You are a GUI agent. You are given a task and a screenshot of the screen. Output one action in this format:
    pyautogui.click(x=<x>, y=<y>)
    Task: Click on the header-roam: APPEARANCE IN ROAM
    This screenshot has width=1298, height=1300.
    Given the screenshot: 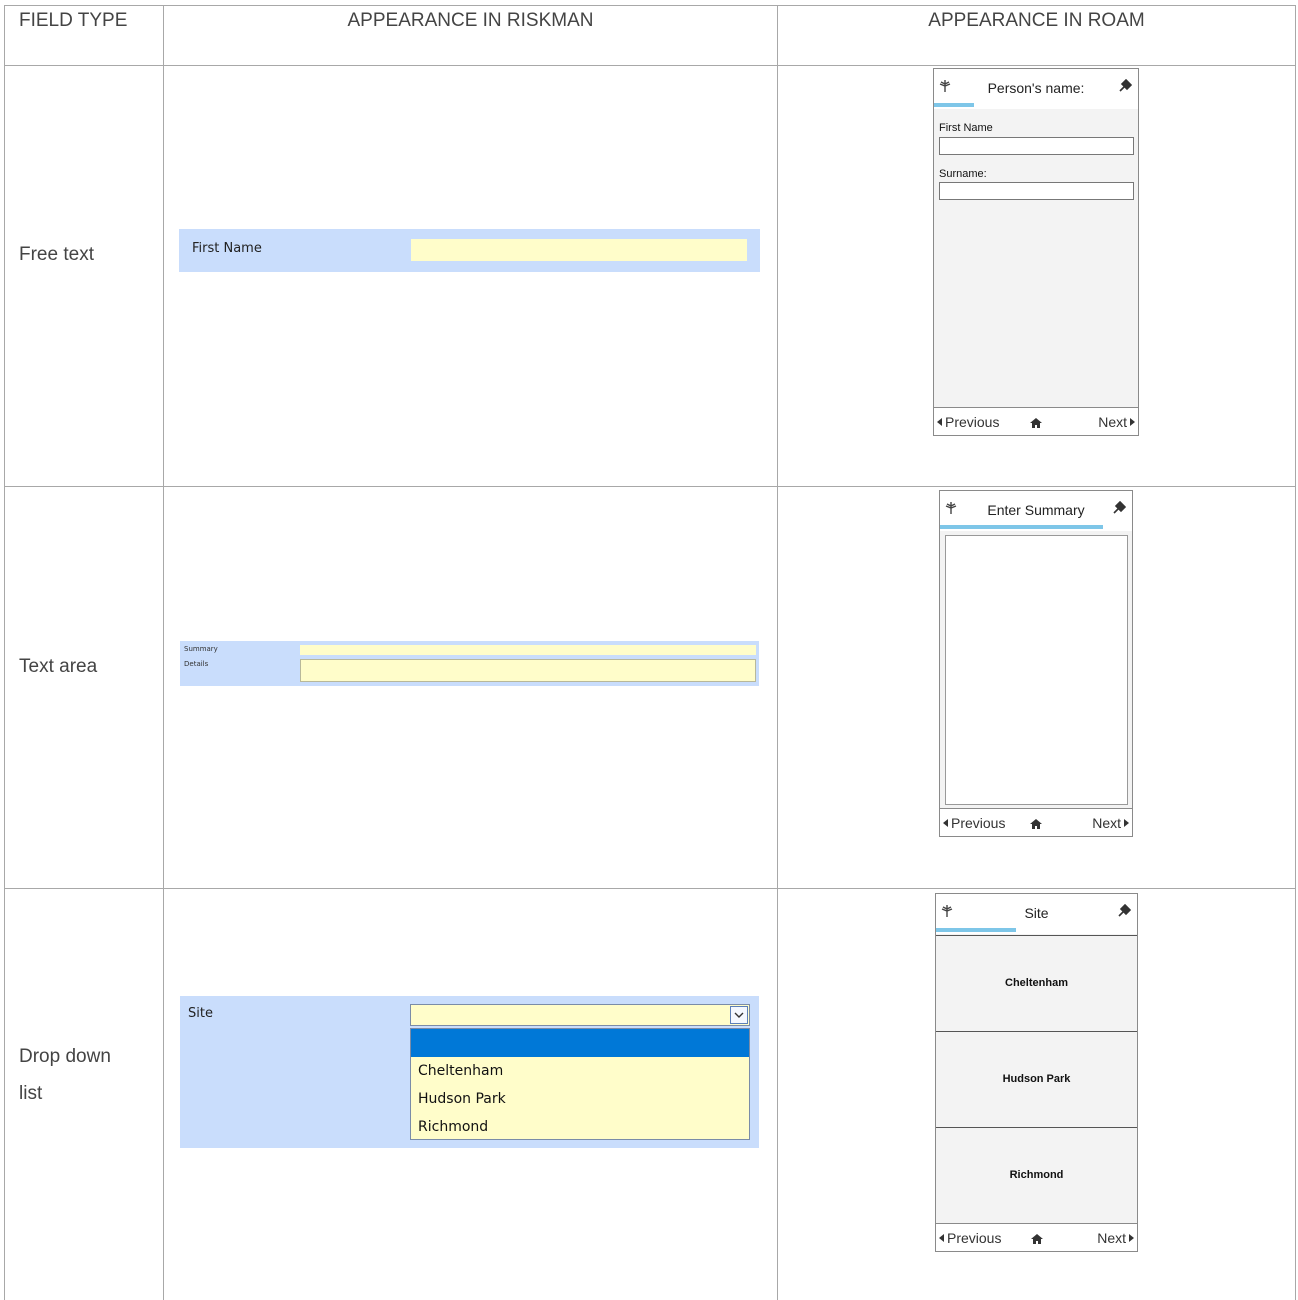 What is the action you would take?
    pyautogui.click(x=1036, y=20)
    